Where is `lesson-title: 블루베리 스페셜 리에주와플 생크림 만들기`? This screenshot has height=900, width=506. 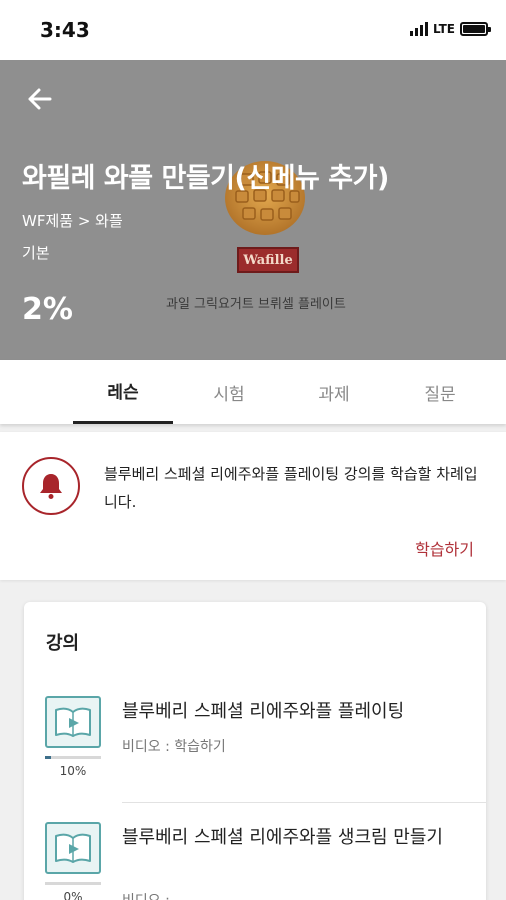 lesson-title: 블루베리 스페셜 리에주와플 생크림 만들기 is located at coordinates (282, 837).